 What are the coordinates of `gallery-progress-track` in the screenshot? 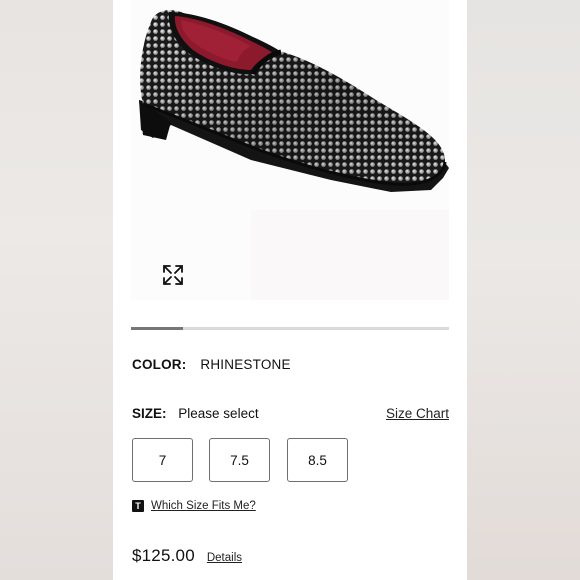 It's located at (290, 328).